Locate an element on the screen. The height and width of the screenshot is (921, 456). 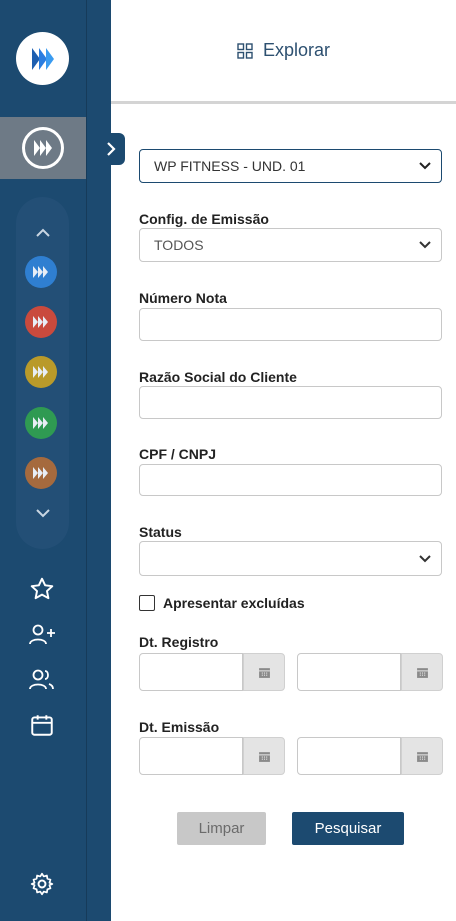
brand-logo-icon is located at coordinates (42, 58).